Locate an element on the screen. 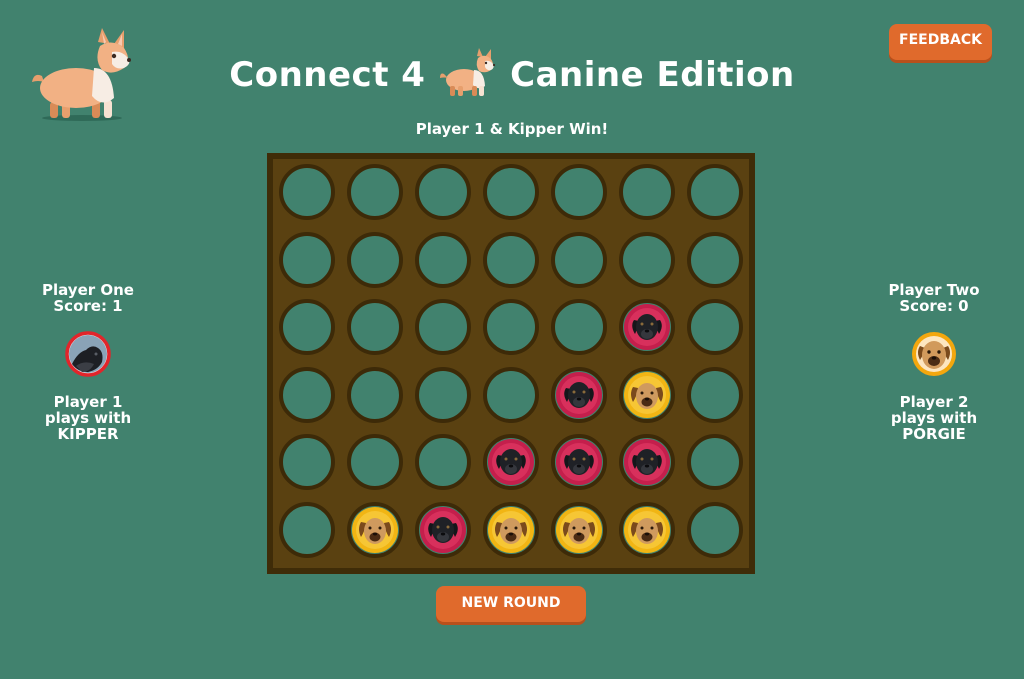  plays-line-1: Player 2 is located at coordinates (934, 402).